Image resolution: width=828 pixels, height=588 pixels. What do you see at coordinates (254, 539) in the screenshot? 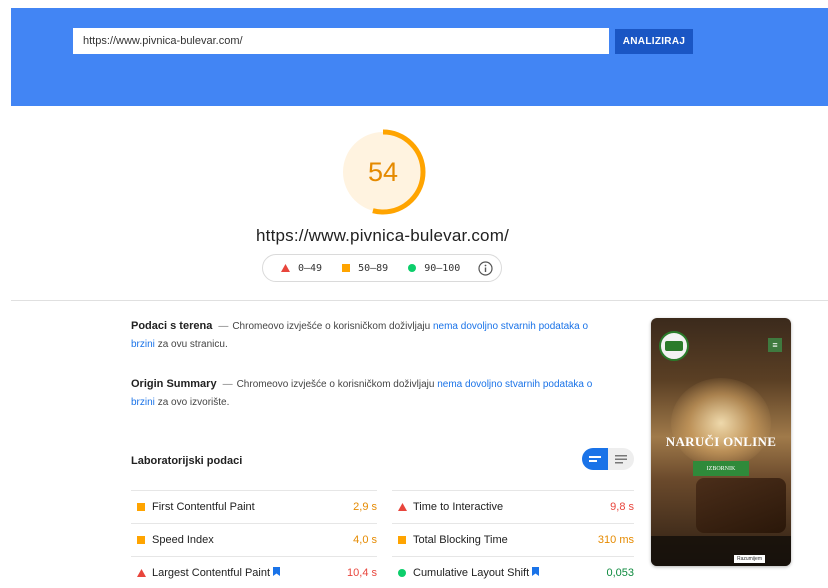
I see `metric-speed-index: Speed Index 4,0 s` at bounding box center [254, 539].